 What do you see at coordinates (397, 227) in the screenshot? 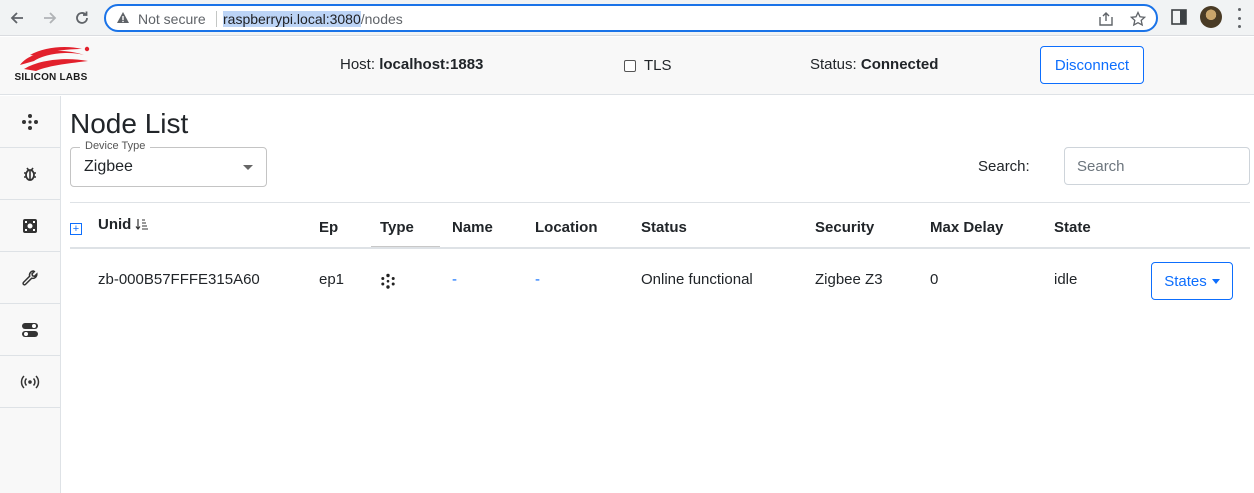
I see `column-header-type: Type` at bounding box center [397, 227].